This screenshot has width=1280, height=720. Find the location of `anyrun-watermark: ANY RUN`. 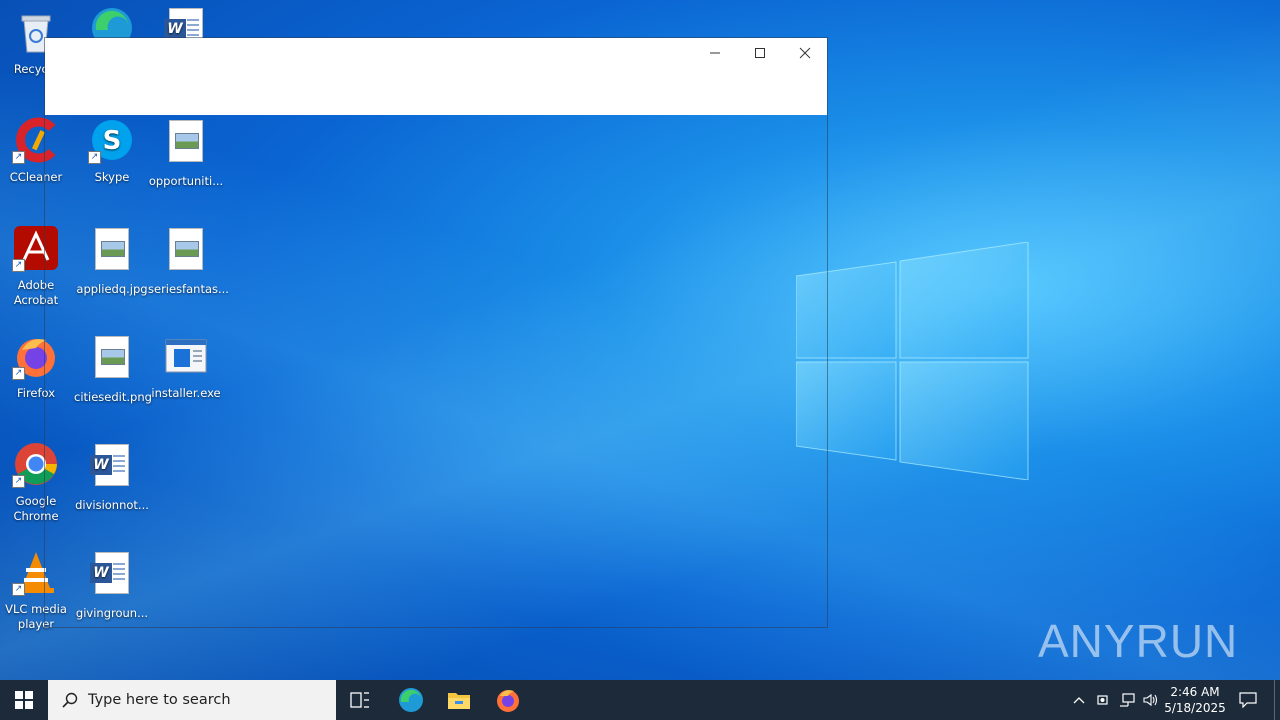

anyrun-watermark: ANY RUN is located at coordinates (1138, 641).